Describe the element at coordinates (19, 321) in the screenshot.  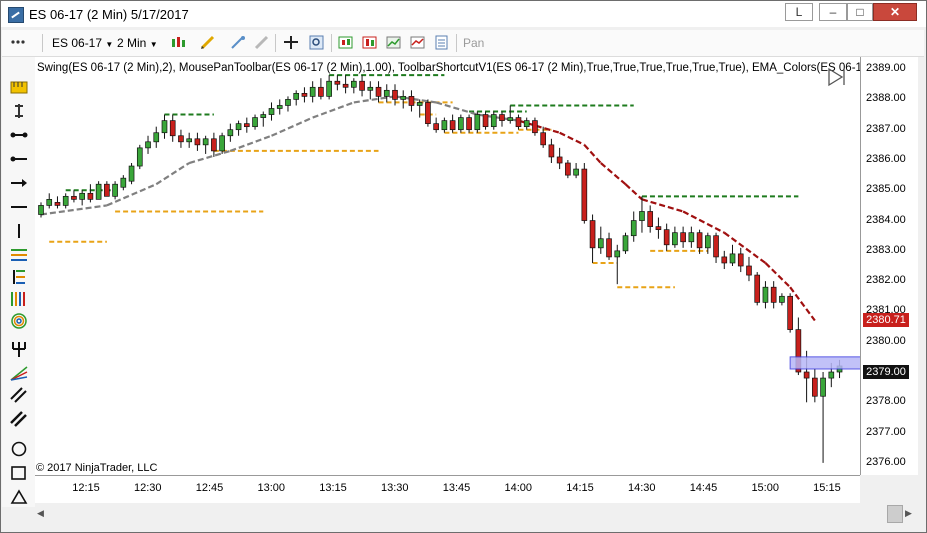
I see `fibonacci-circle-icon` at that location.